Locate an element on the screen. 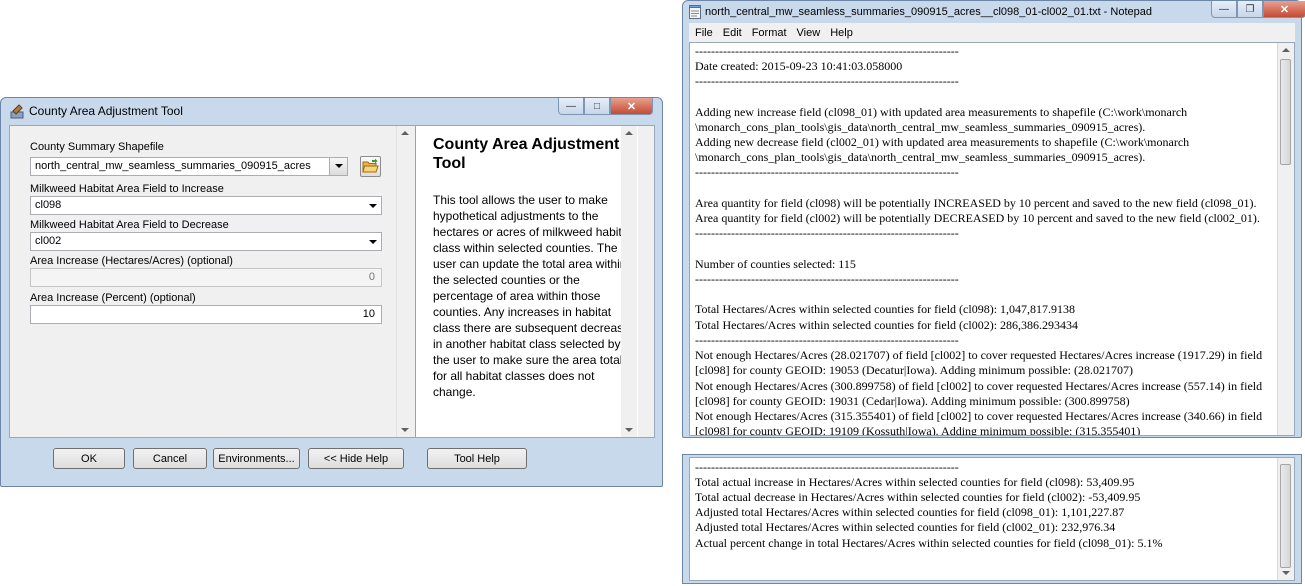  tool-title-bar: County Area Adjustment Tool — □ ✕ is located at coordinates (331, 111).